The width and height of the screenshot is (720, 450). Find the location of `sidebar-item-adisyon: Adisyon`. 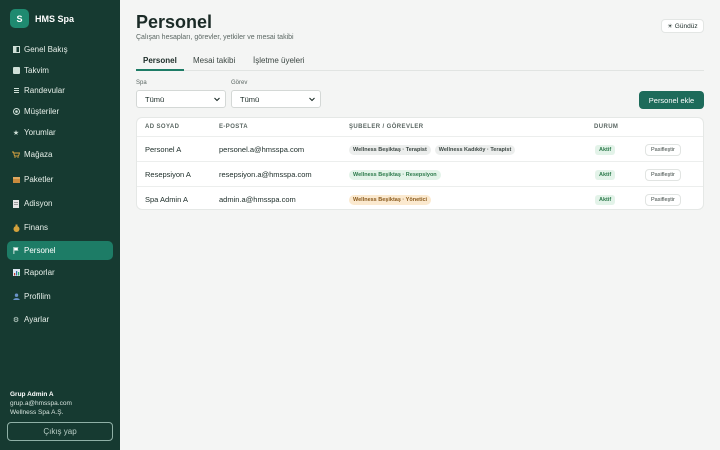

sidebar-item-adisyon: Adisyon is located at coordinates (60, 203).